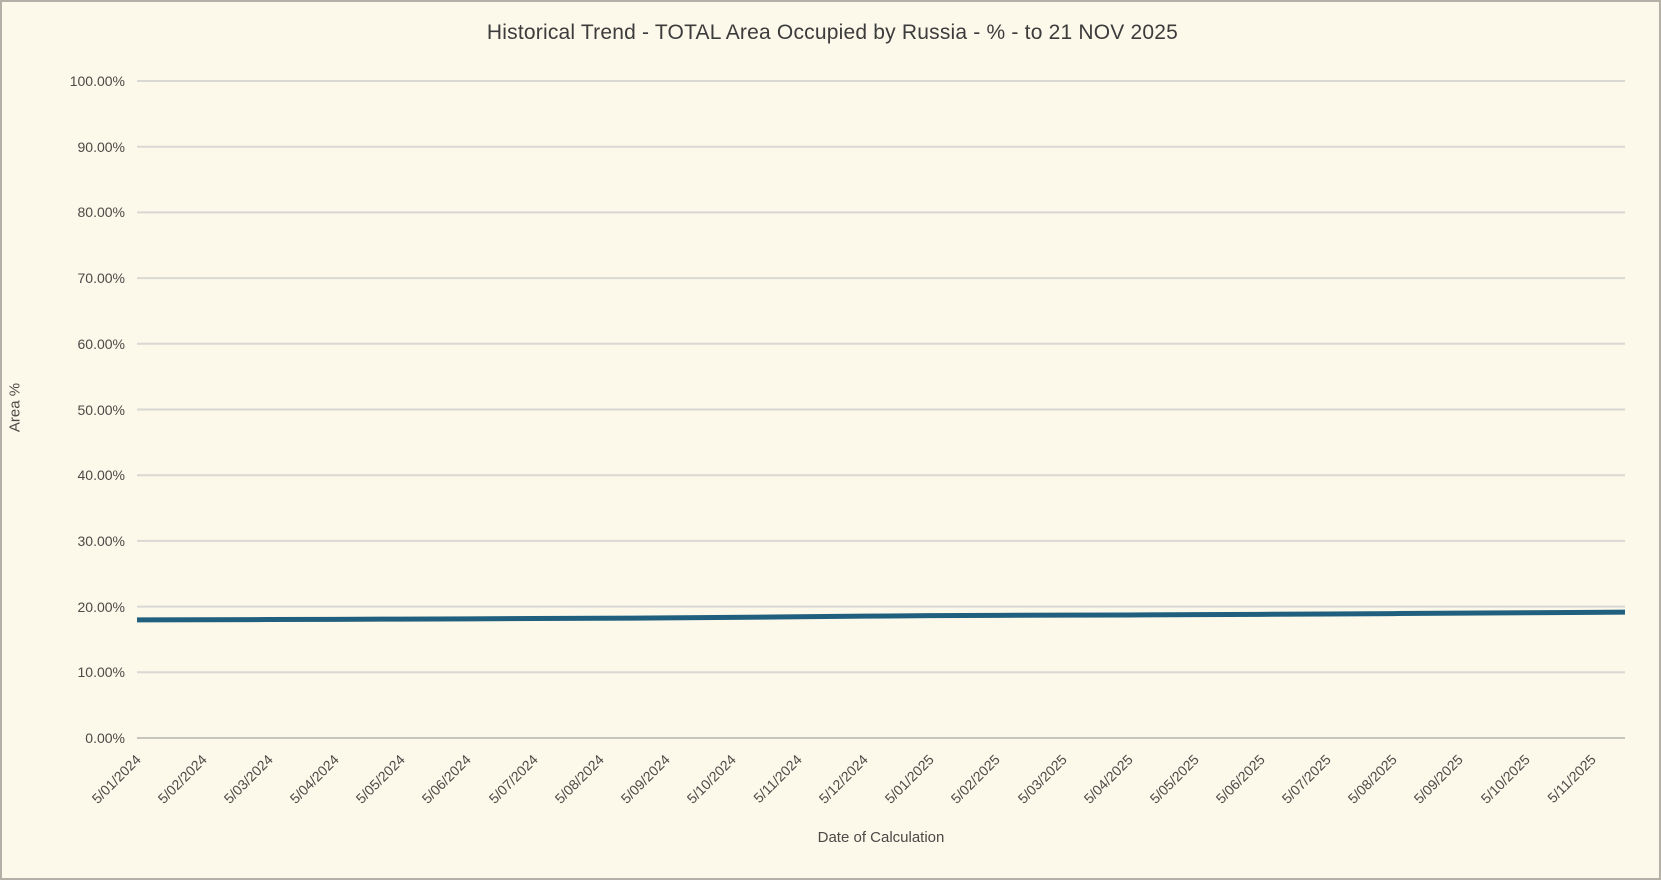  I want to click on y-tick-label: 0.00%, so click(105, 738).